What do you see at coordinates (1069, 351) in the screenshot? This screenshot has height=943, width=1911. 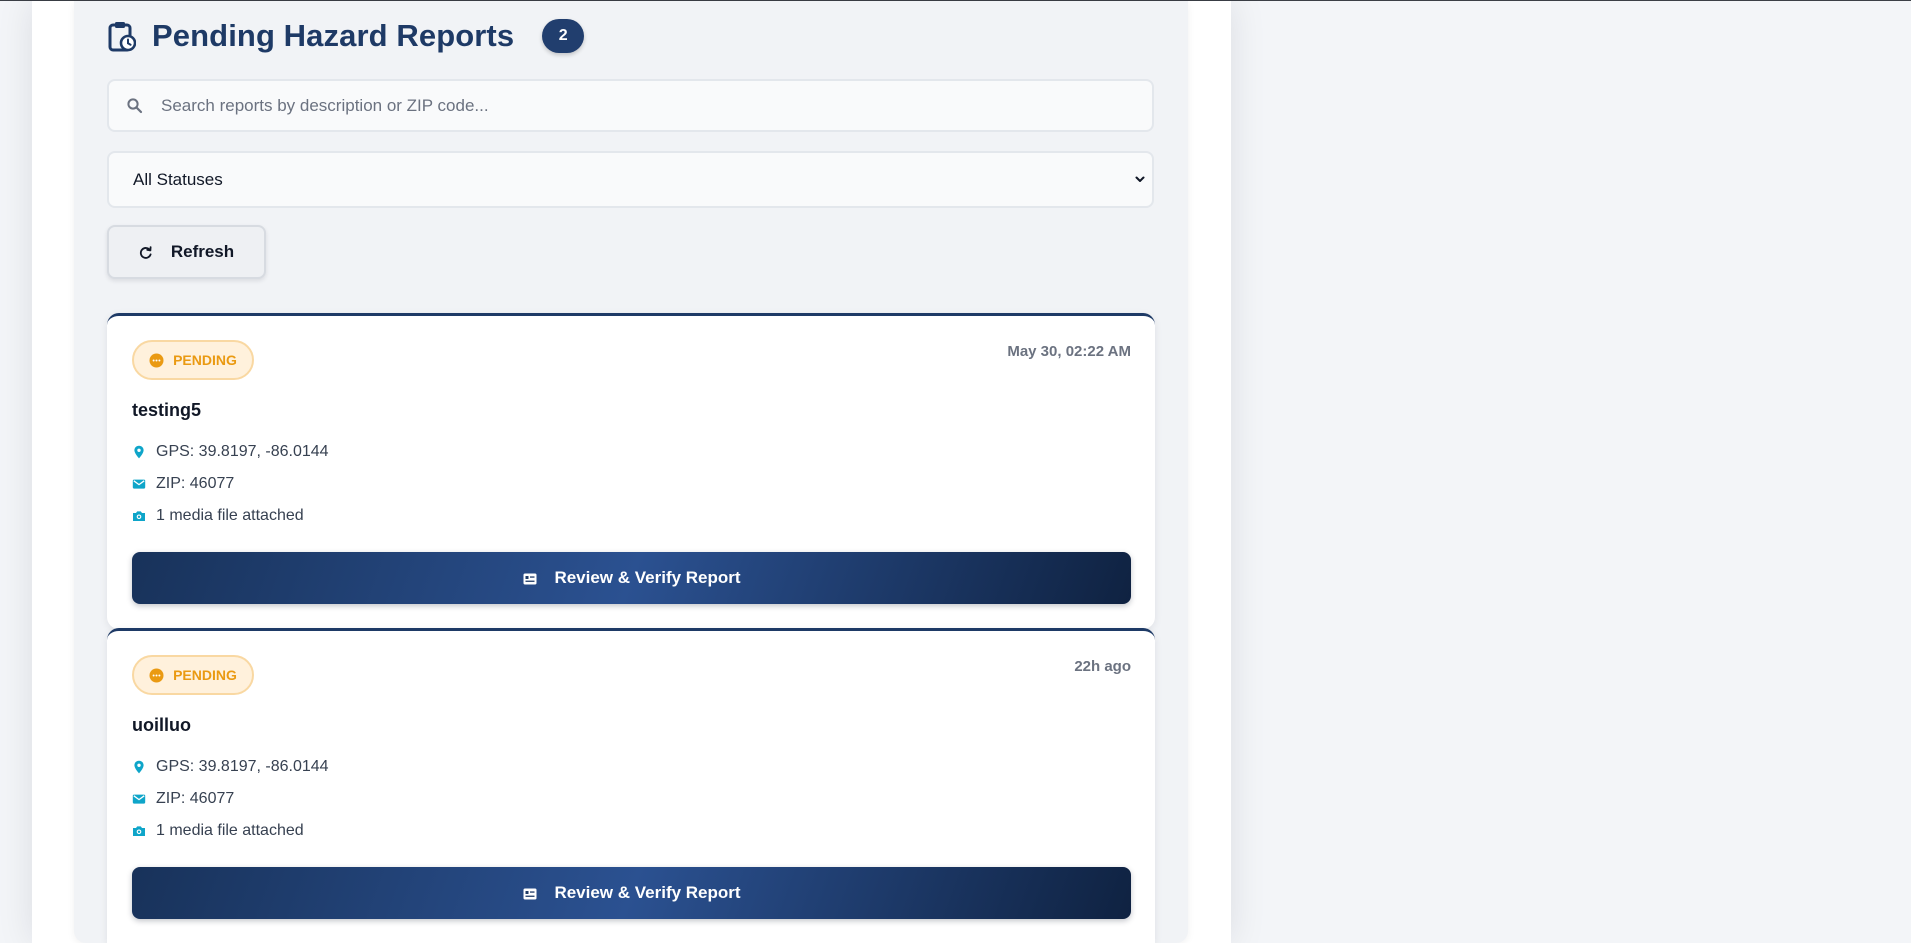 I see `report-timestamp: May 30, 02:22 AM` at bounding box center [1069, 351].